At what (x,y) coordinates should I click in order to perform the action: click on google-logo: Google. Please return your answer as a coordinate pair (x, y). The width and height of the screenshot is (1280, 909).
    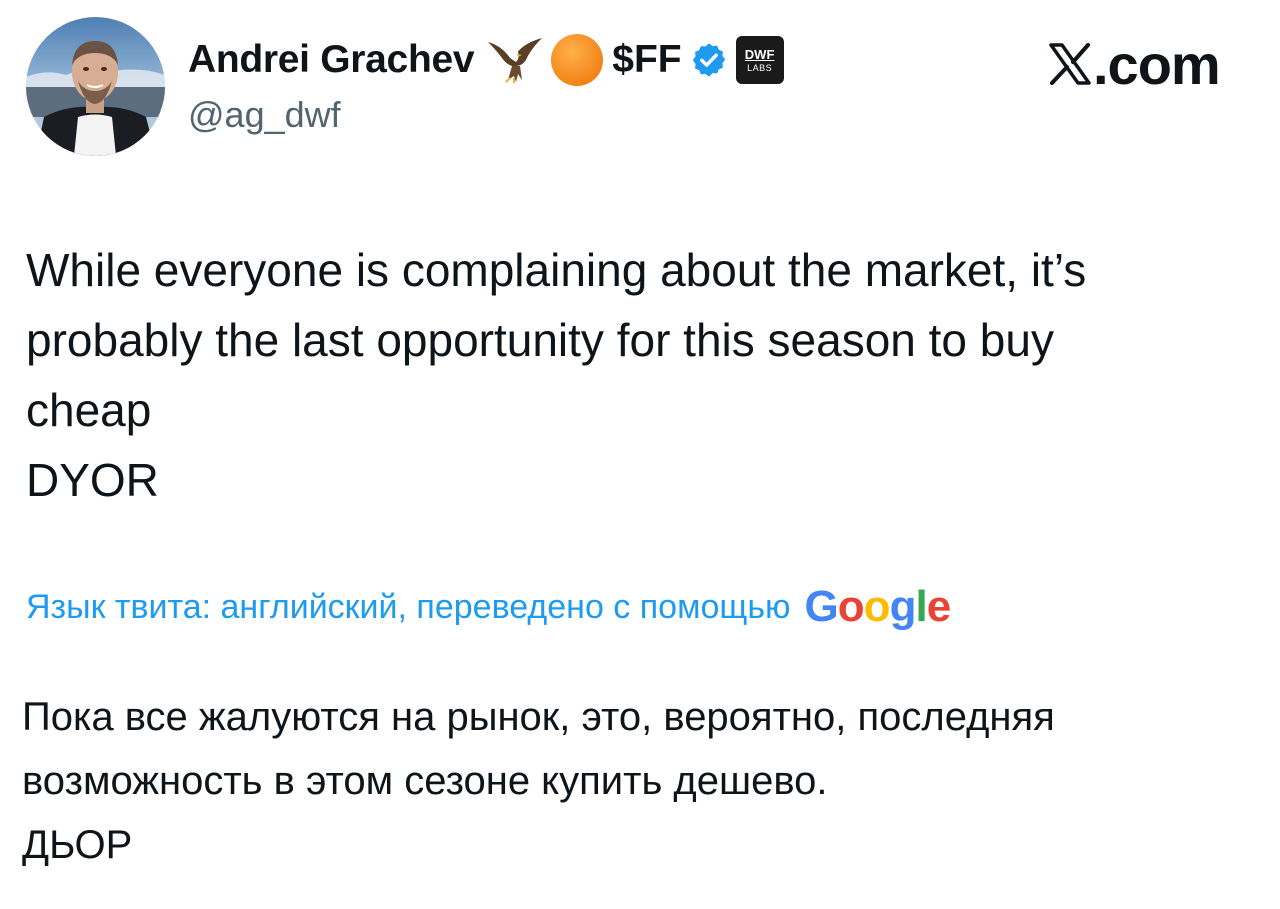
    Looking at the image, I should click on (878, 607).